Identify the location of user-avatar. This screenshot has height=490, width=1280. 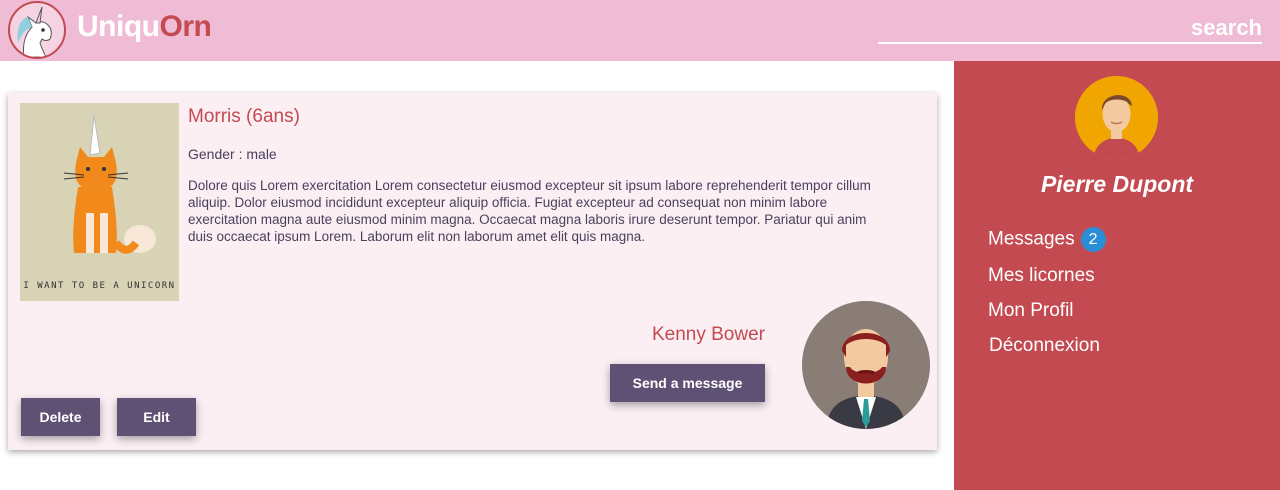
(1116, 117).